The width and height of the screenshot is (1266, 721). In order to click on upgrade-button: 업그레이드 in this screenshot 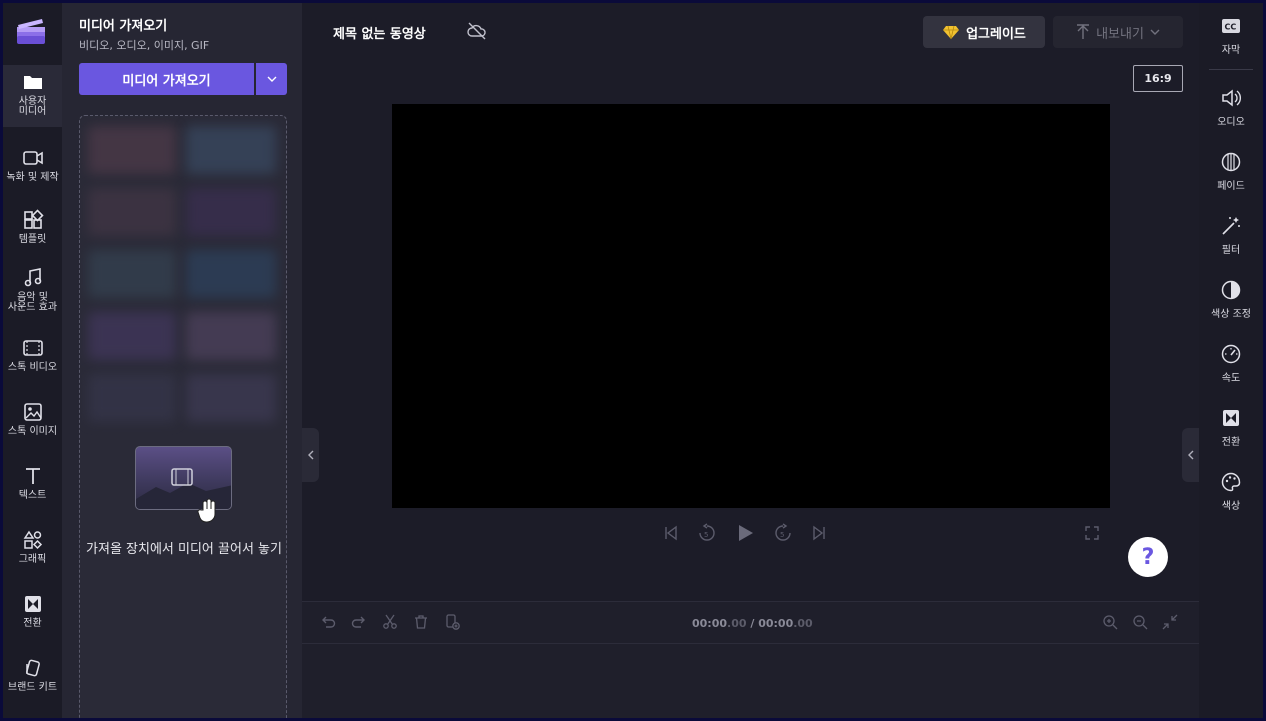, I will do `click(984, 32)`.